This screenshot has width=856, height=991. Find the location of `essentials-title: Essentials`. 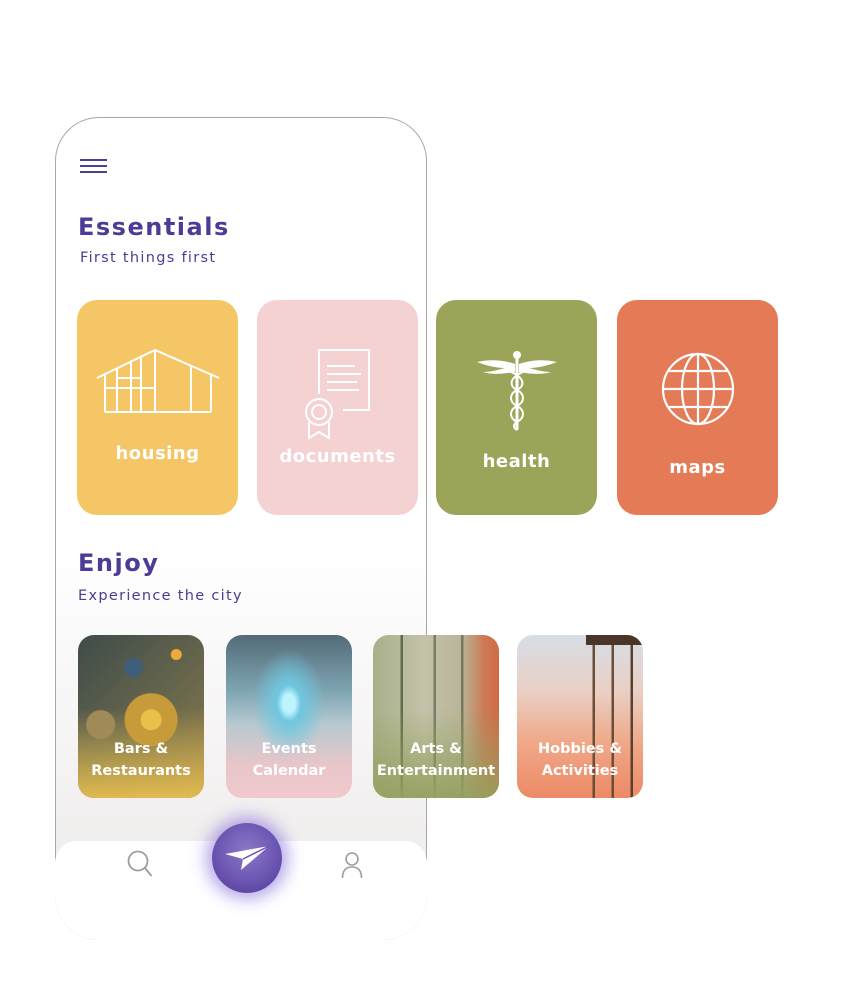

essentials-title: Essentials is located at coordinates (154, 227).